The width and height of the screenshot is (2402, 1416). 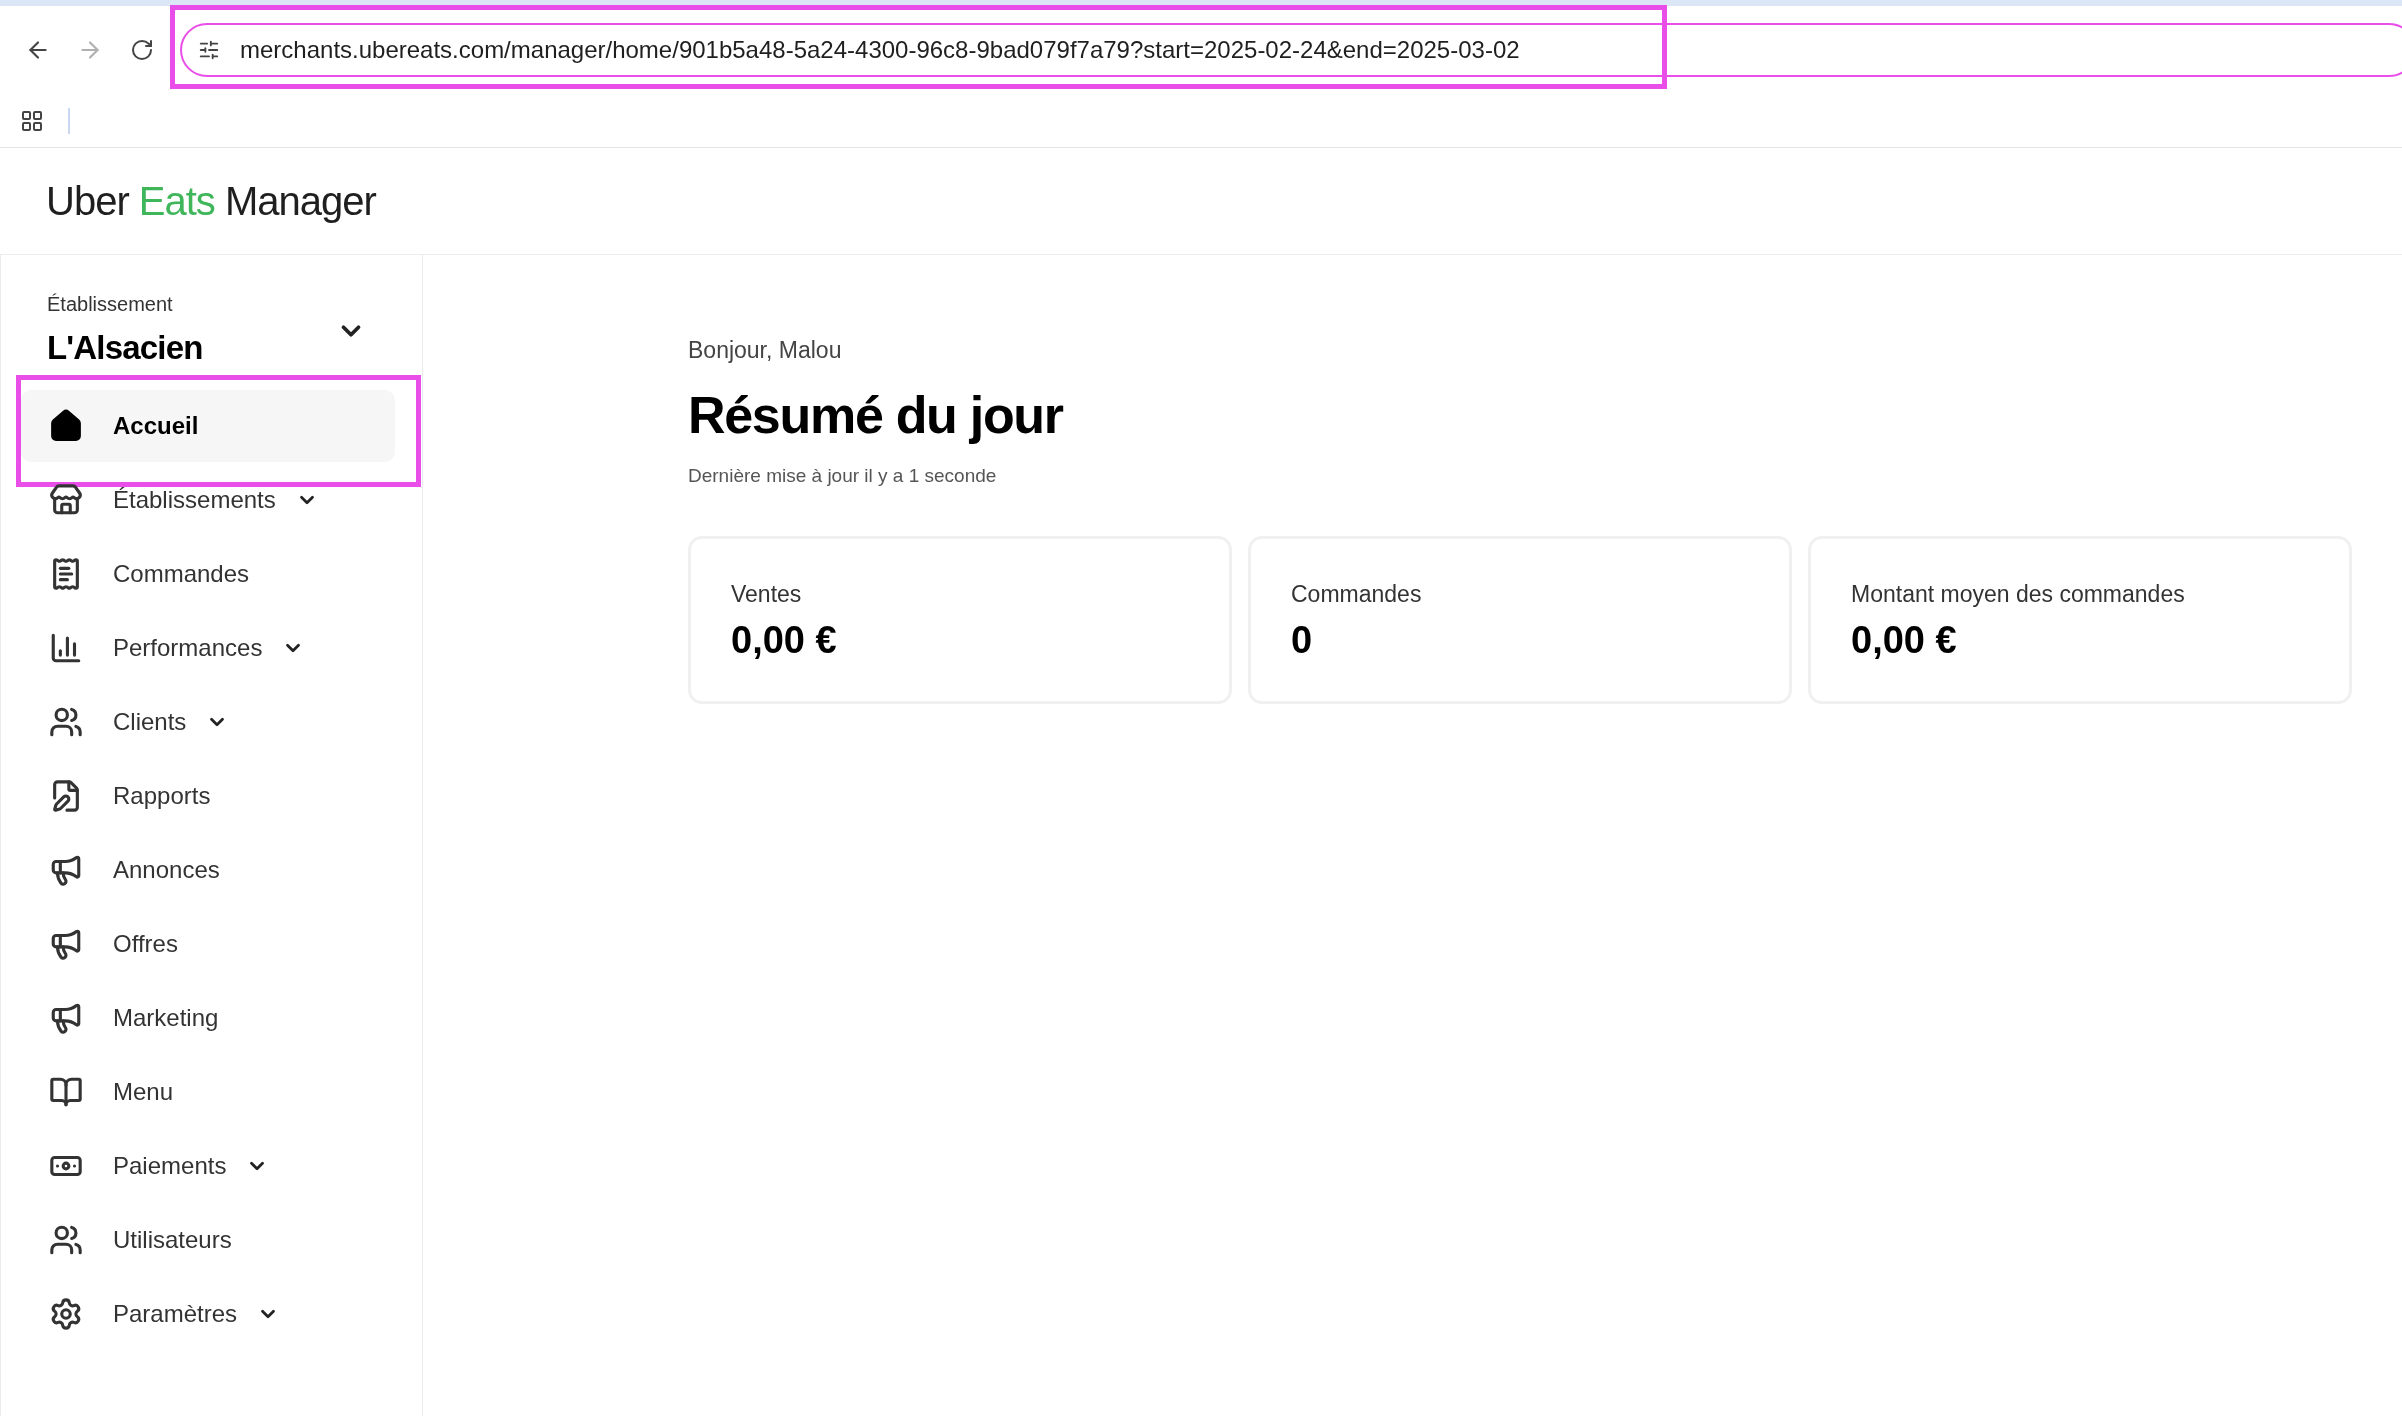 What do you see at coordinates (66, 425) in the screenshot?
I see `home-icon` at bounding box center [66, 425].